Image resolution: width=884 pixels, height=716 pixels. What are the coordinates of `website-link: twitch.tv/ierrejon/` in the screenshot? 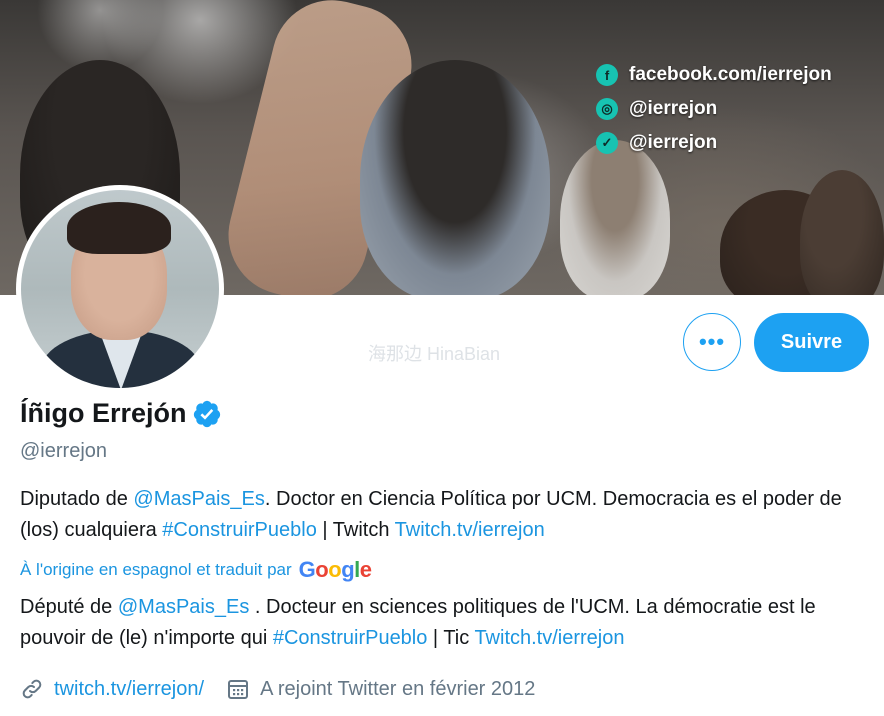 It's located at (129, 689).